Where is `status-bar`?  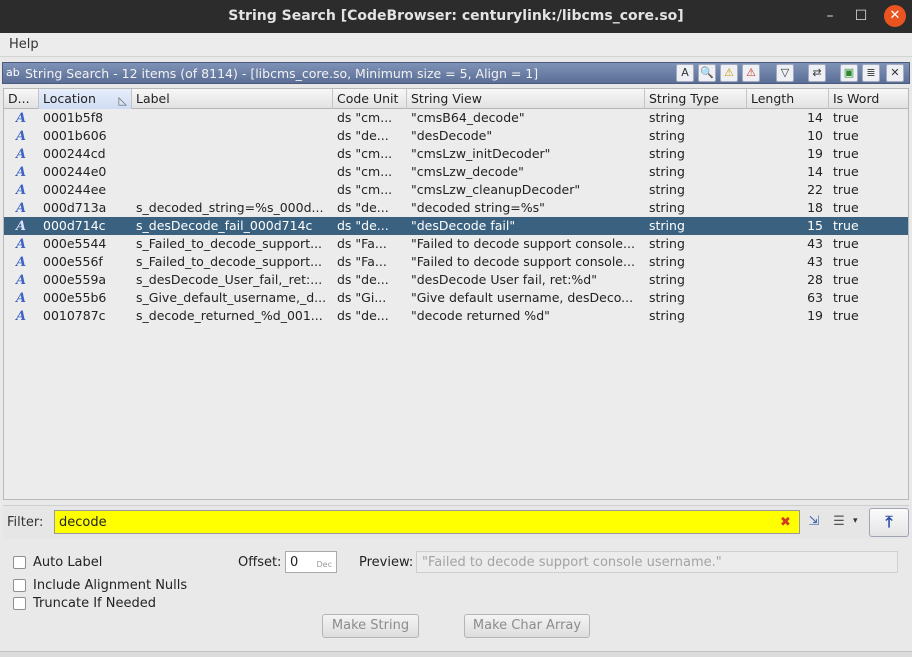 status-bar is located at coordinates (456, 654).